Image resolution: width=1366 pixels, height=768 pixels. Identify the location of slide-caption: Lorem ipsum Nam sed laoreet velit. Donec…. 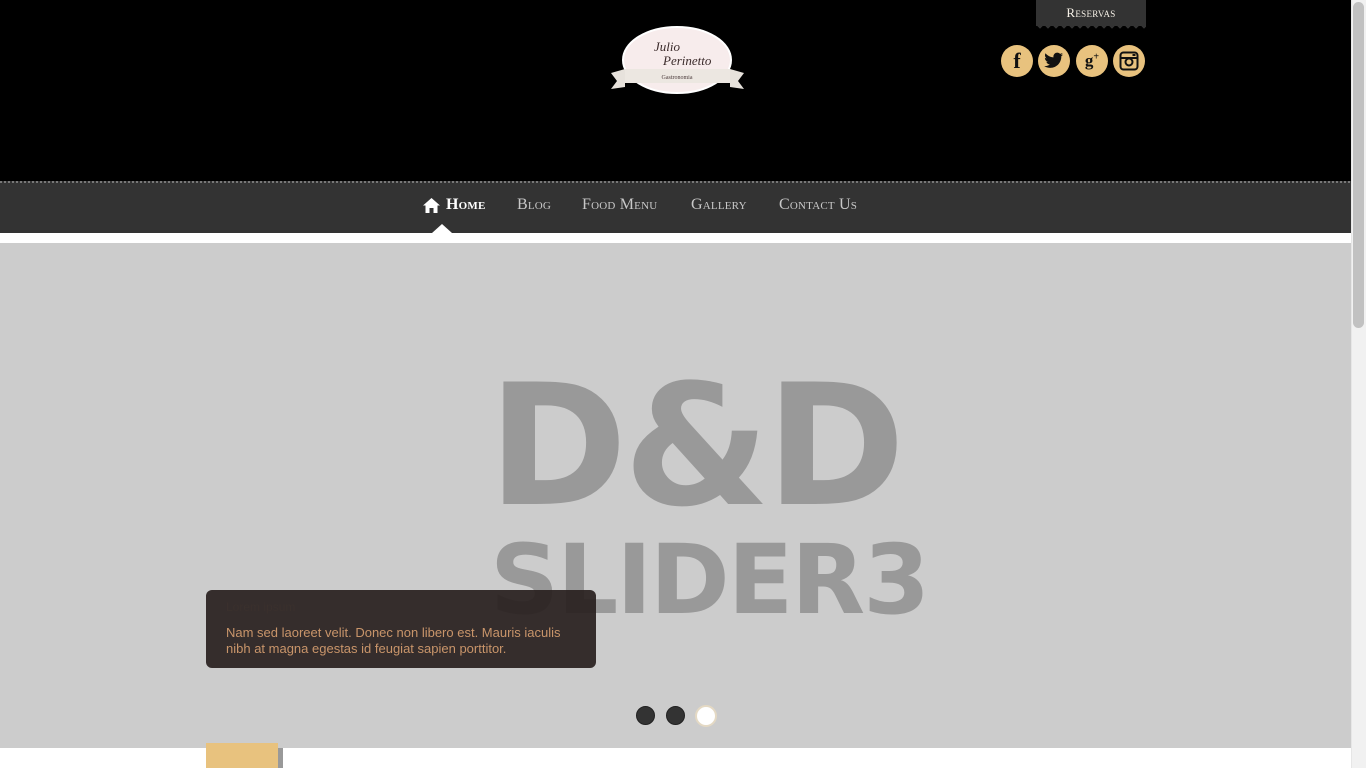
(401, 629).